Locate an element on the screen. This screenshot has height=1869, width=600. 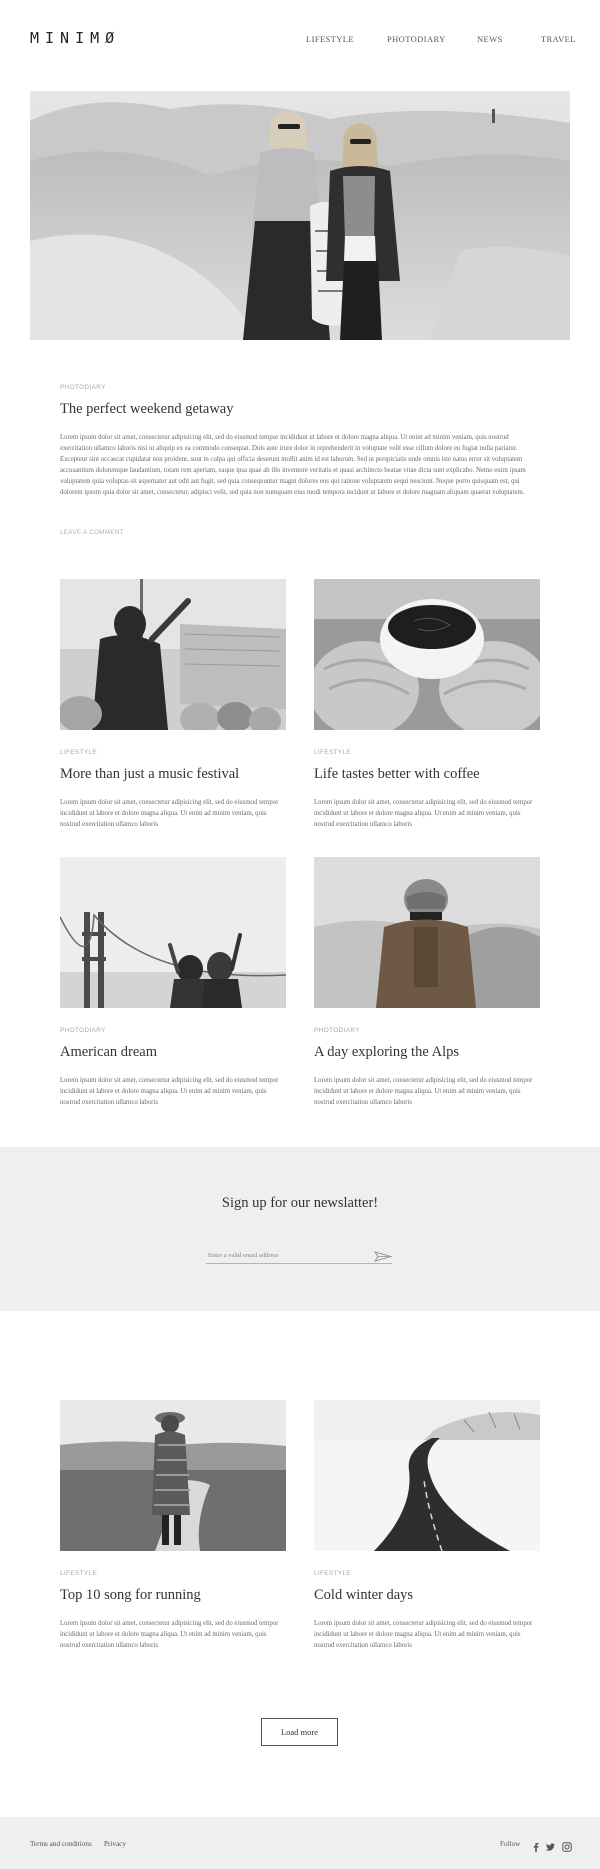
nav-travel: TRAVEL is located at coordinates (558, 39).